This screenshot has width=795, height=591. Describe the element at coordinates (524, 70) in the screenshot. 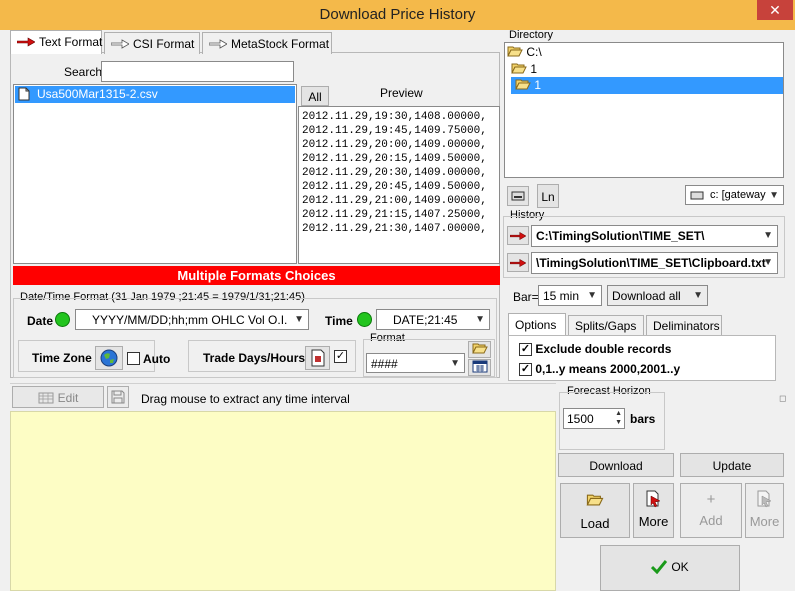

I see `tree-item: 1` at that location.